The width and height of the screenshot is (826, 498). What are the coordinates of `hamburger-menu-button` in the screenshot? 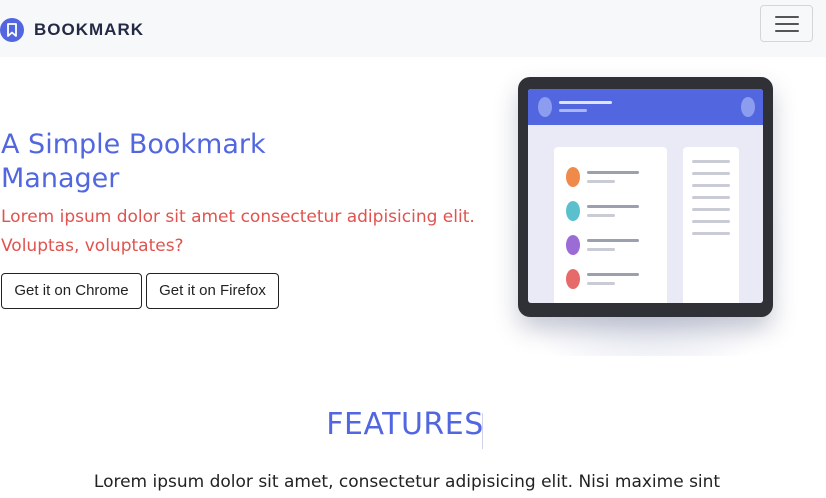 It's located at (786, 23).